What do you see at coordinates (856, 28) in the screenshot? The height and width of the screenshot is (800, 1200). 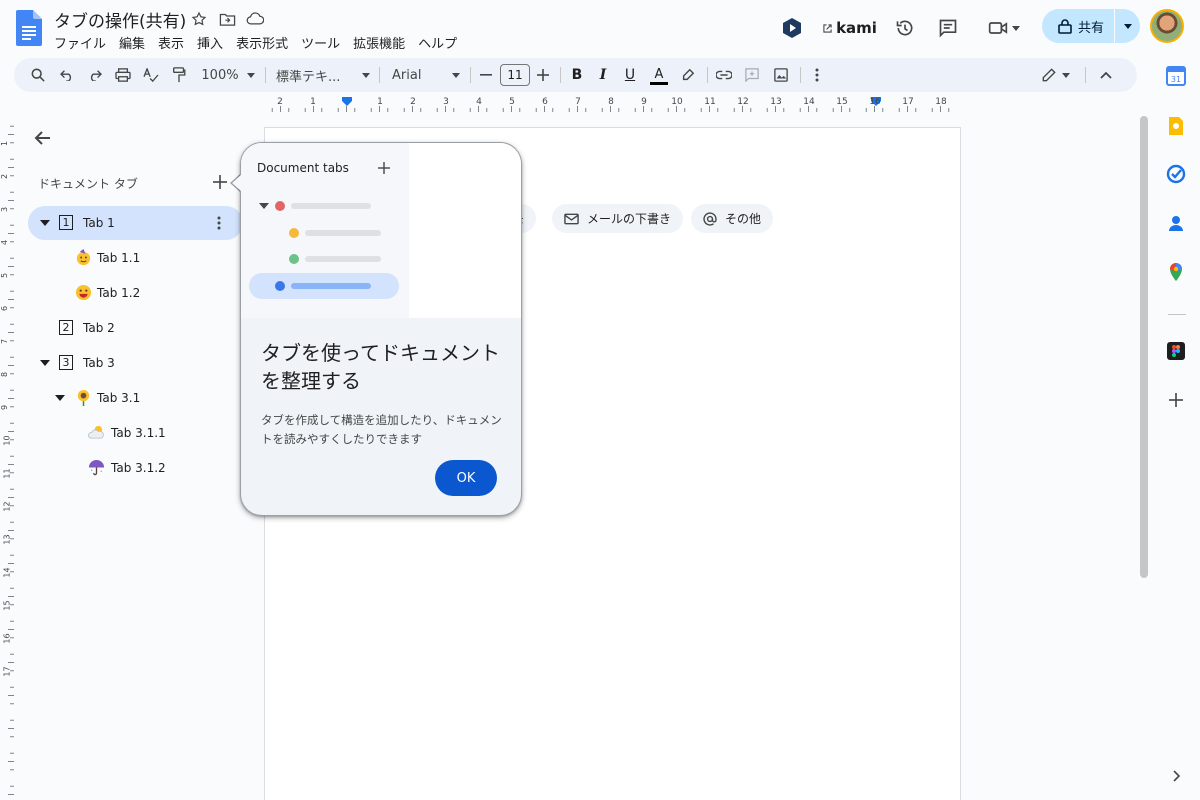 I see `kami-label: kami` at bounding box center [856, 28].